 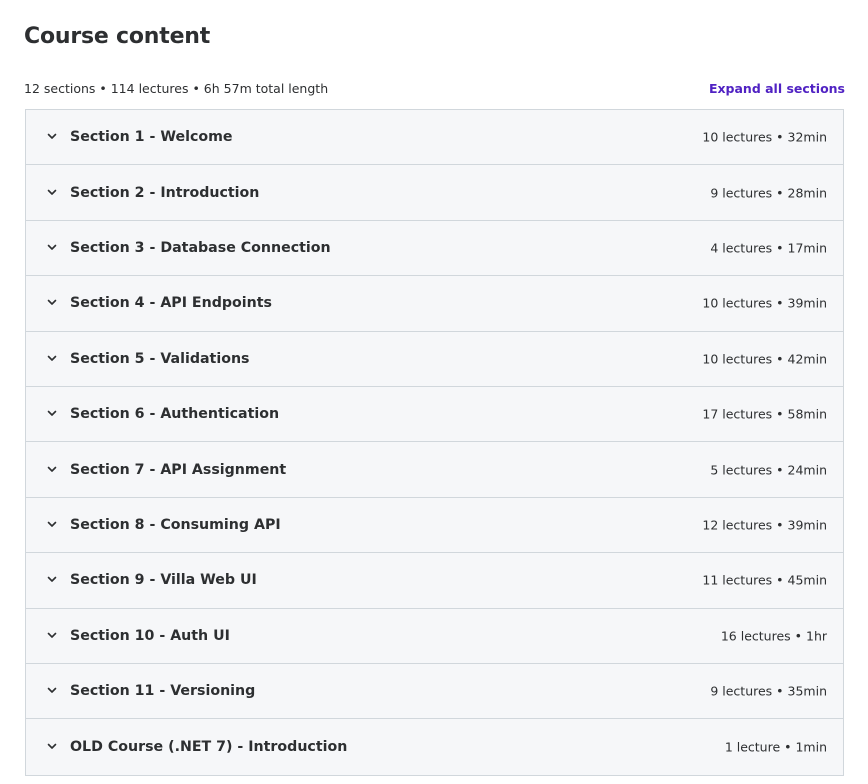 What do you see at coordinates (768, 691) in the screenshot?
I see `section-meta: 9 lectures • 35min` at bounding box center [768, 691].